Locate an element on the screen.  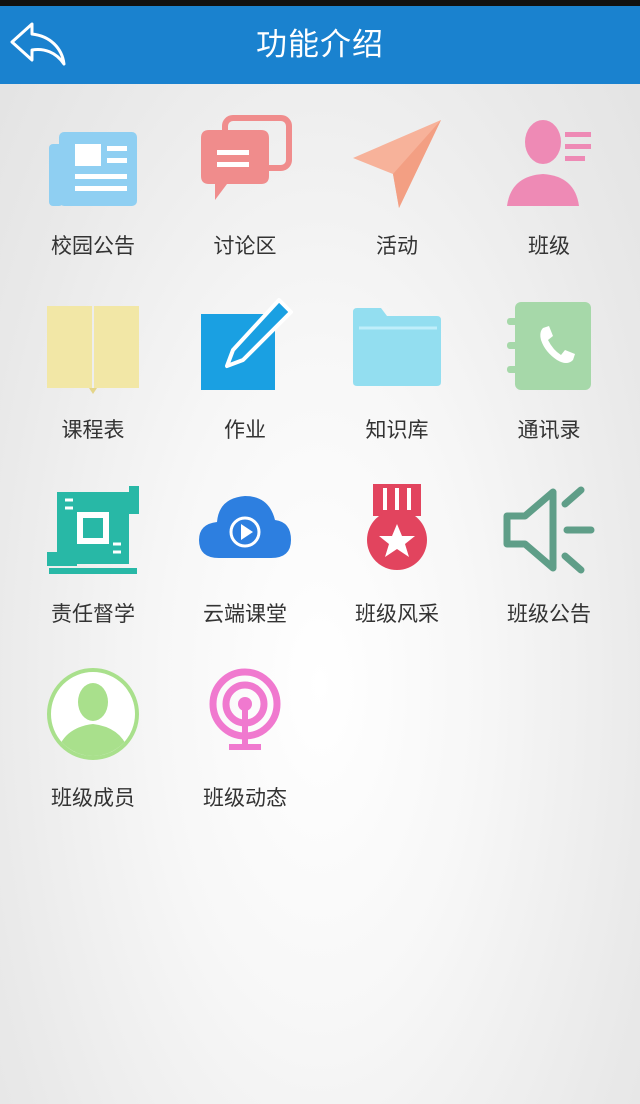
app-header: 功能介绍 is located at coordinates (320, 45).